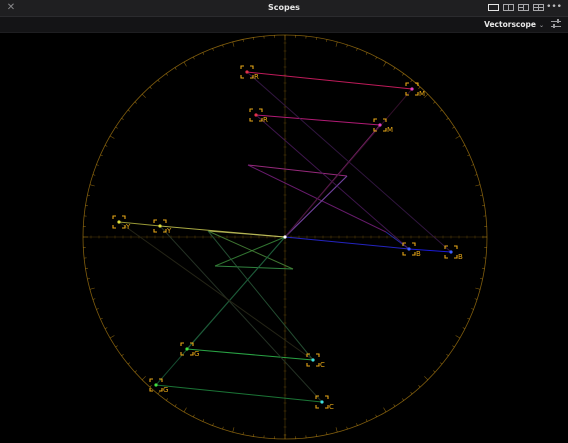 This screenshot has height=443, width=568. Describe the element at coordinates (415, 90) in the screenshot. I see `target-m-100: M` at that location.